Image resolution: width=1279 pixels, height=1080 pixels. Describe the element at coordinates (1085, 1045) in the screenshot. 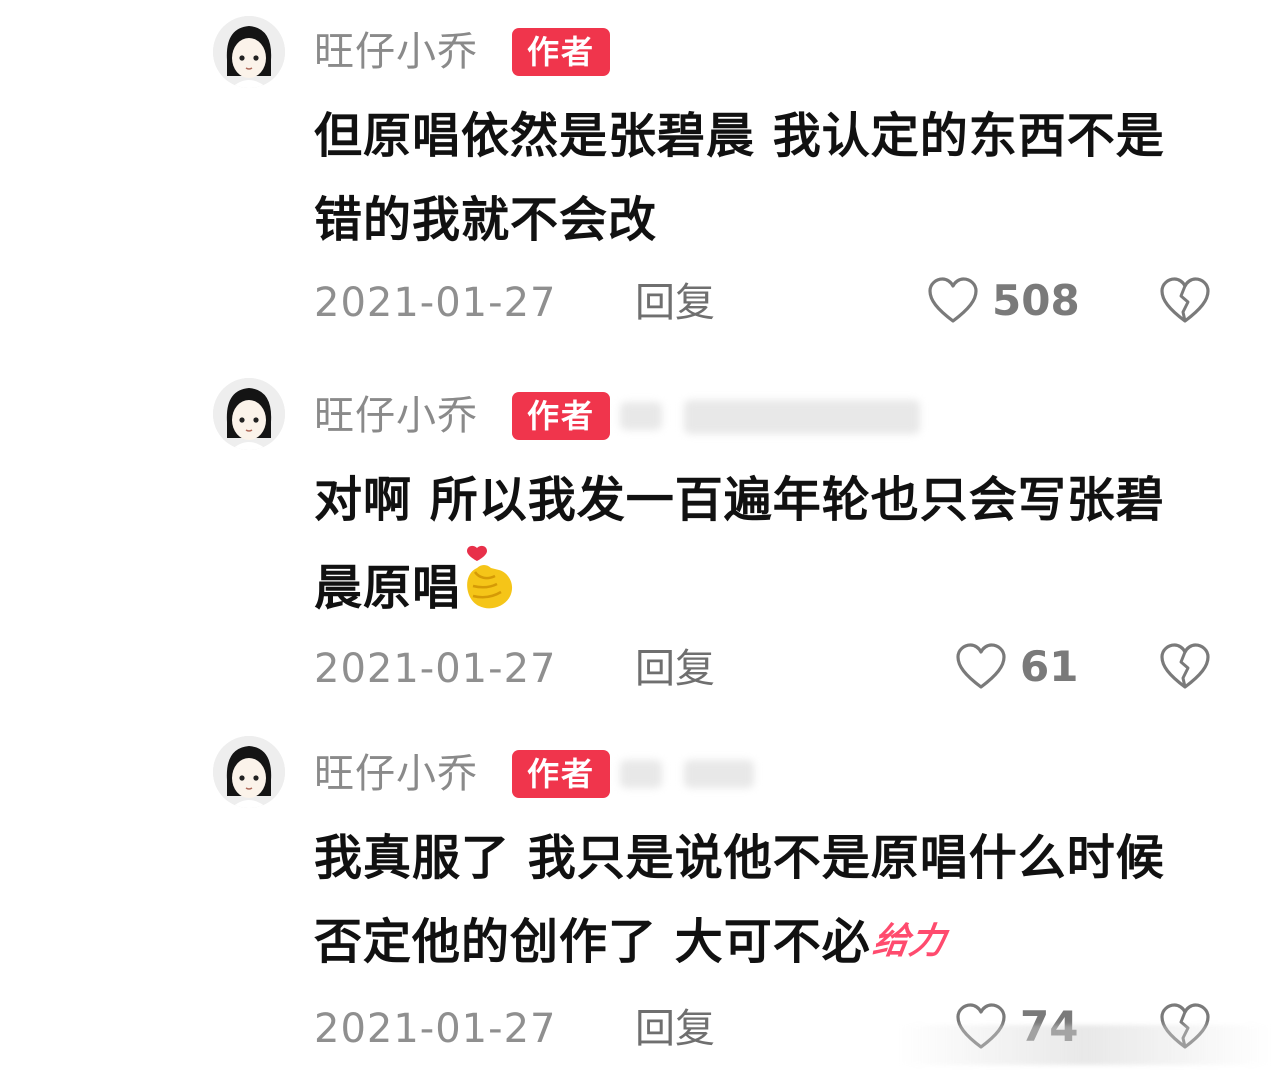

I see `watermark-overlay` at that location.